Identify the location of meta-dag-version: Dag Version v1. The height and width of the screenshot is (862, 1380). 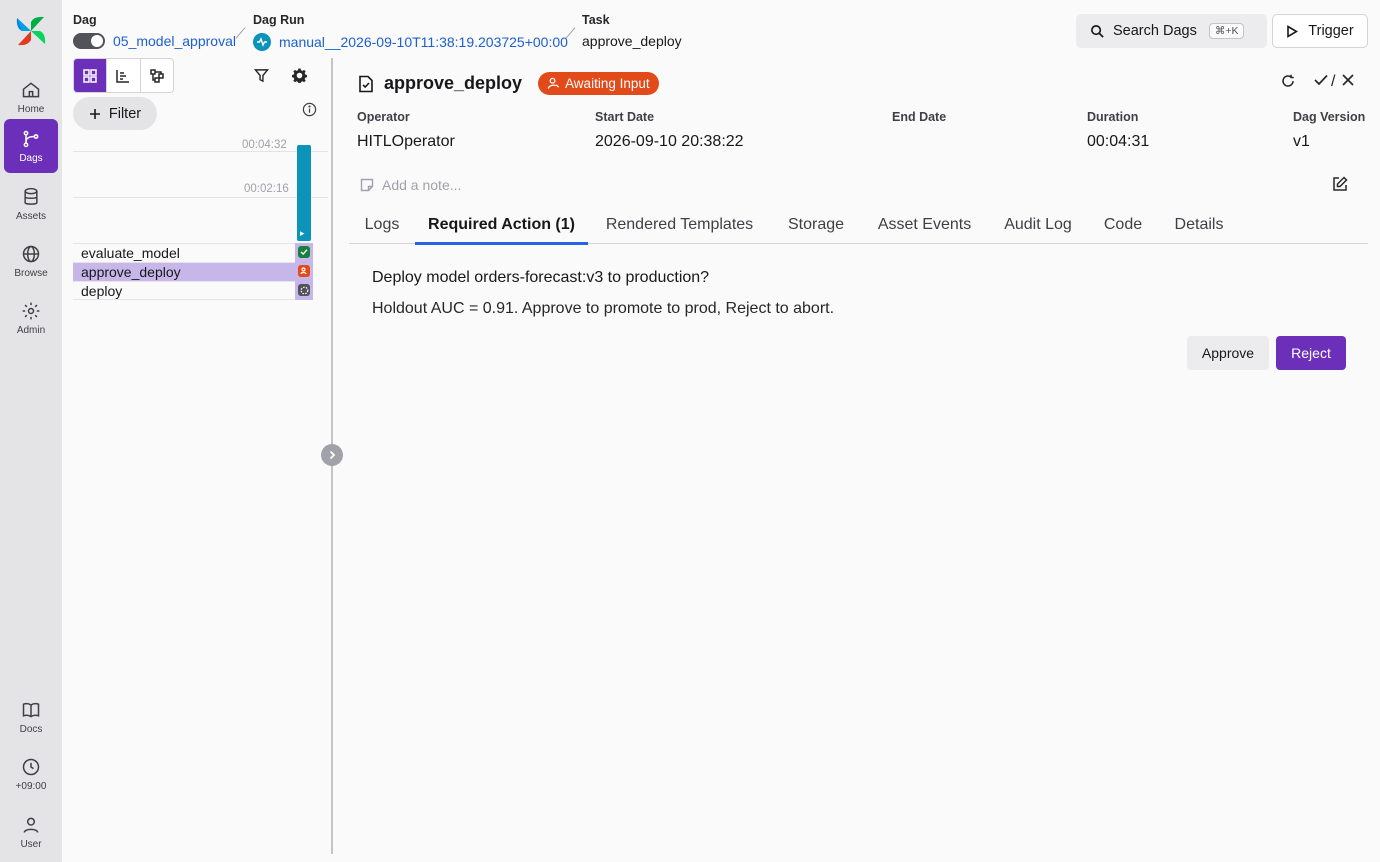
(1329, 130).